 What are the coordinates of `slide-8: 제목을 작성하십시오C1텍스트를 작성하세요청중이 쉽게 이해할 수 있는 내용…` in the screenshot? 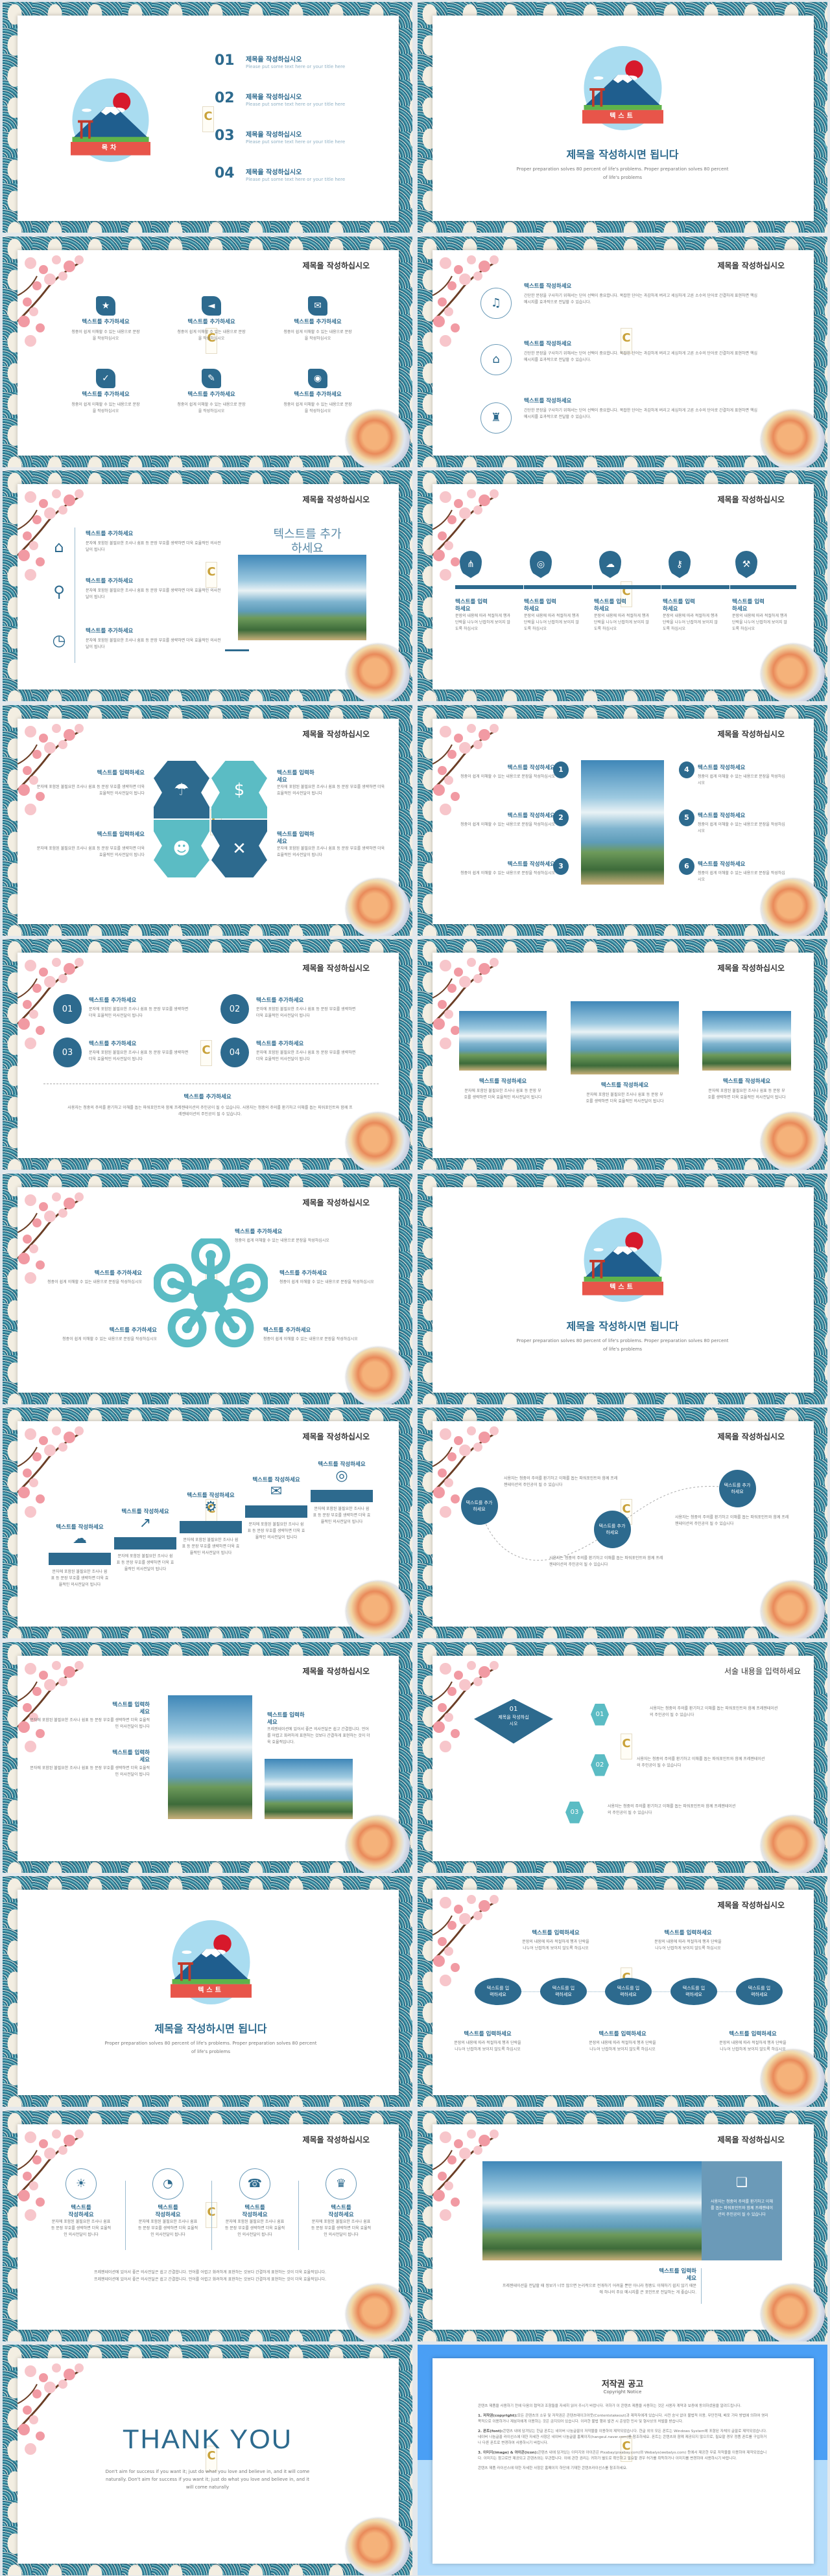 It's located at (622, 820).